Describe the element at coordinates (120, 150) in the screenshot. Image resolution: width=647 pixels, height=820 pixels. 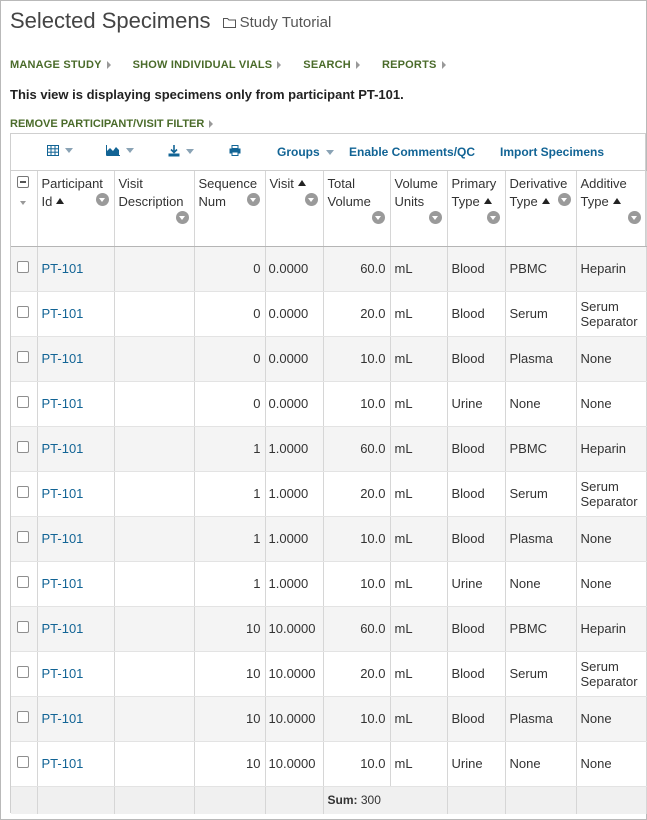
I see `chart-menu` at that location.